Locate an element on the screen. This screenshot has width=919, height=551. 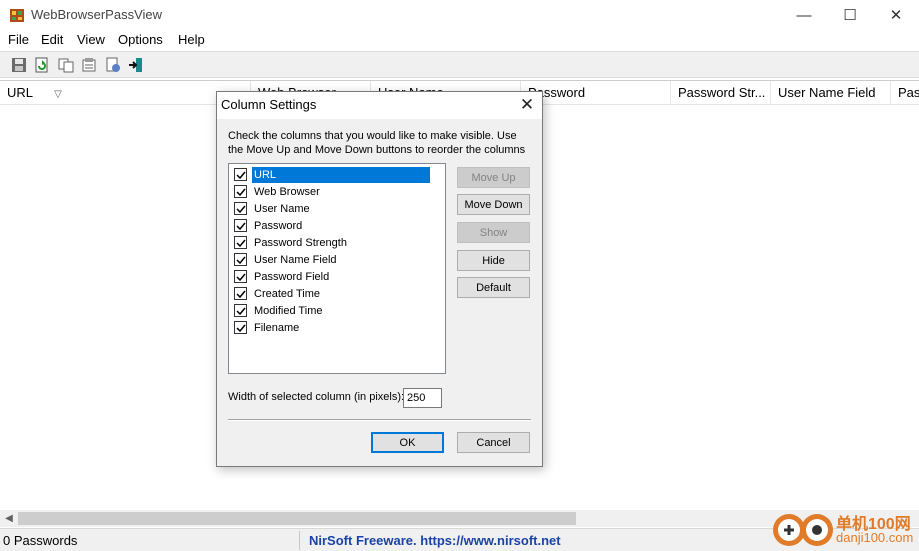
column-width-label: Width of selected column (in pixels): is located at coordinates (316, 397).